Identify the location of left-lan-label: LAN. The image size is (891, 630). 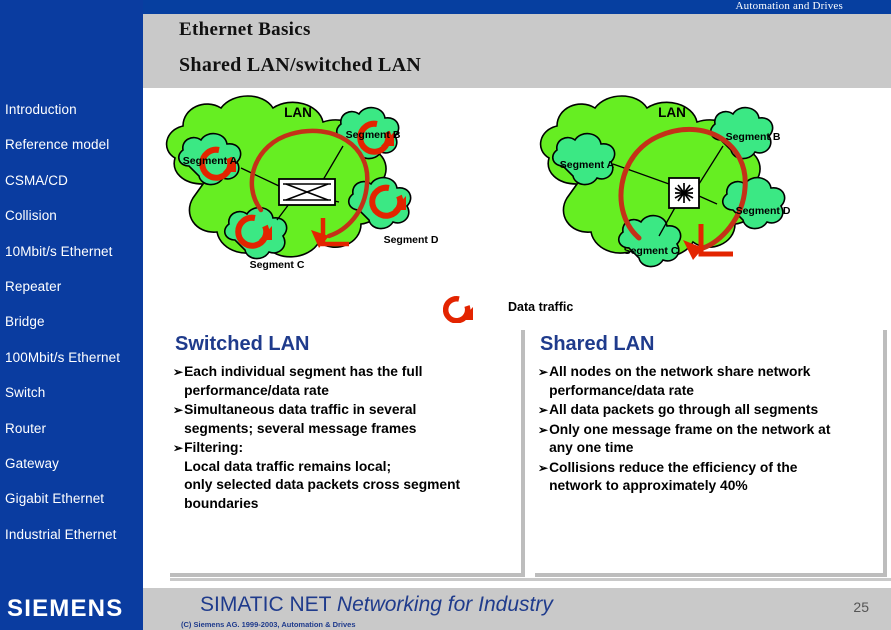
(298, 112).